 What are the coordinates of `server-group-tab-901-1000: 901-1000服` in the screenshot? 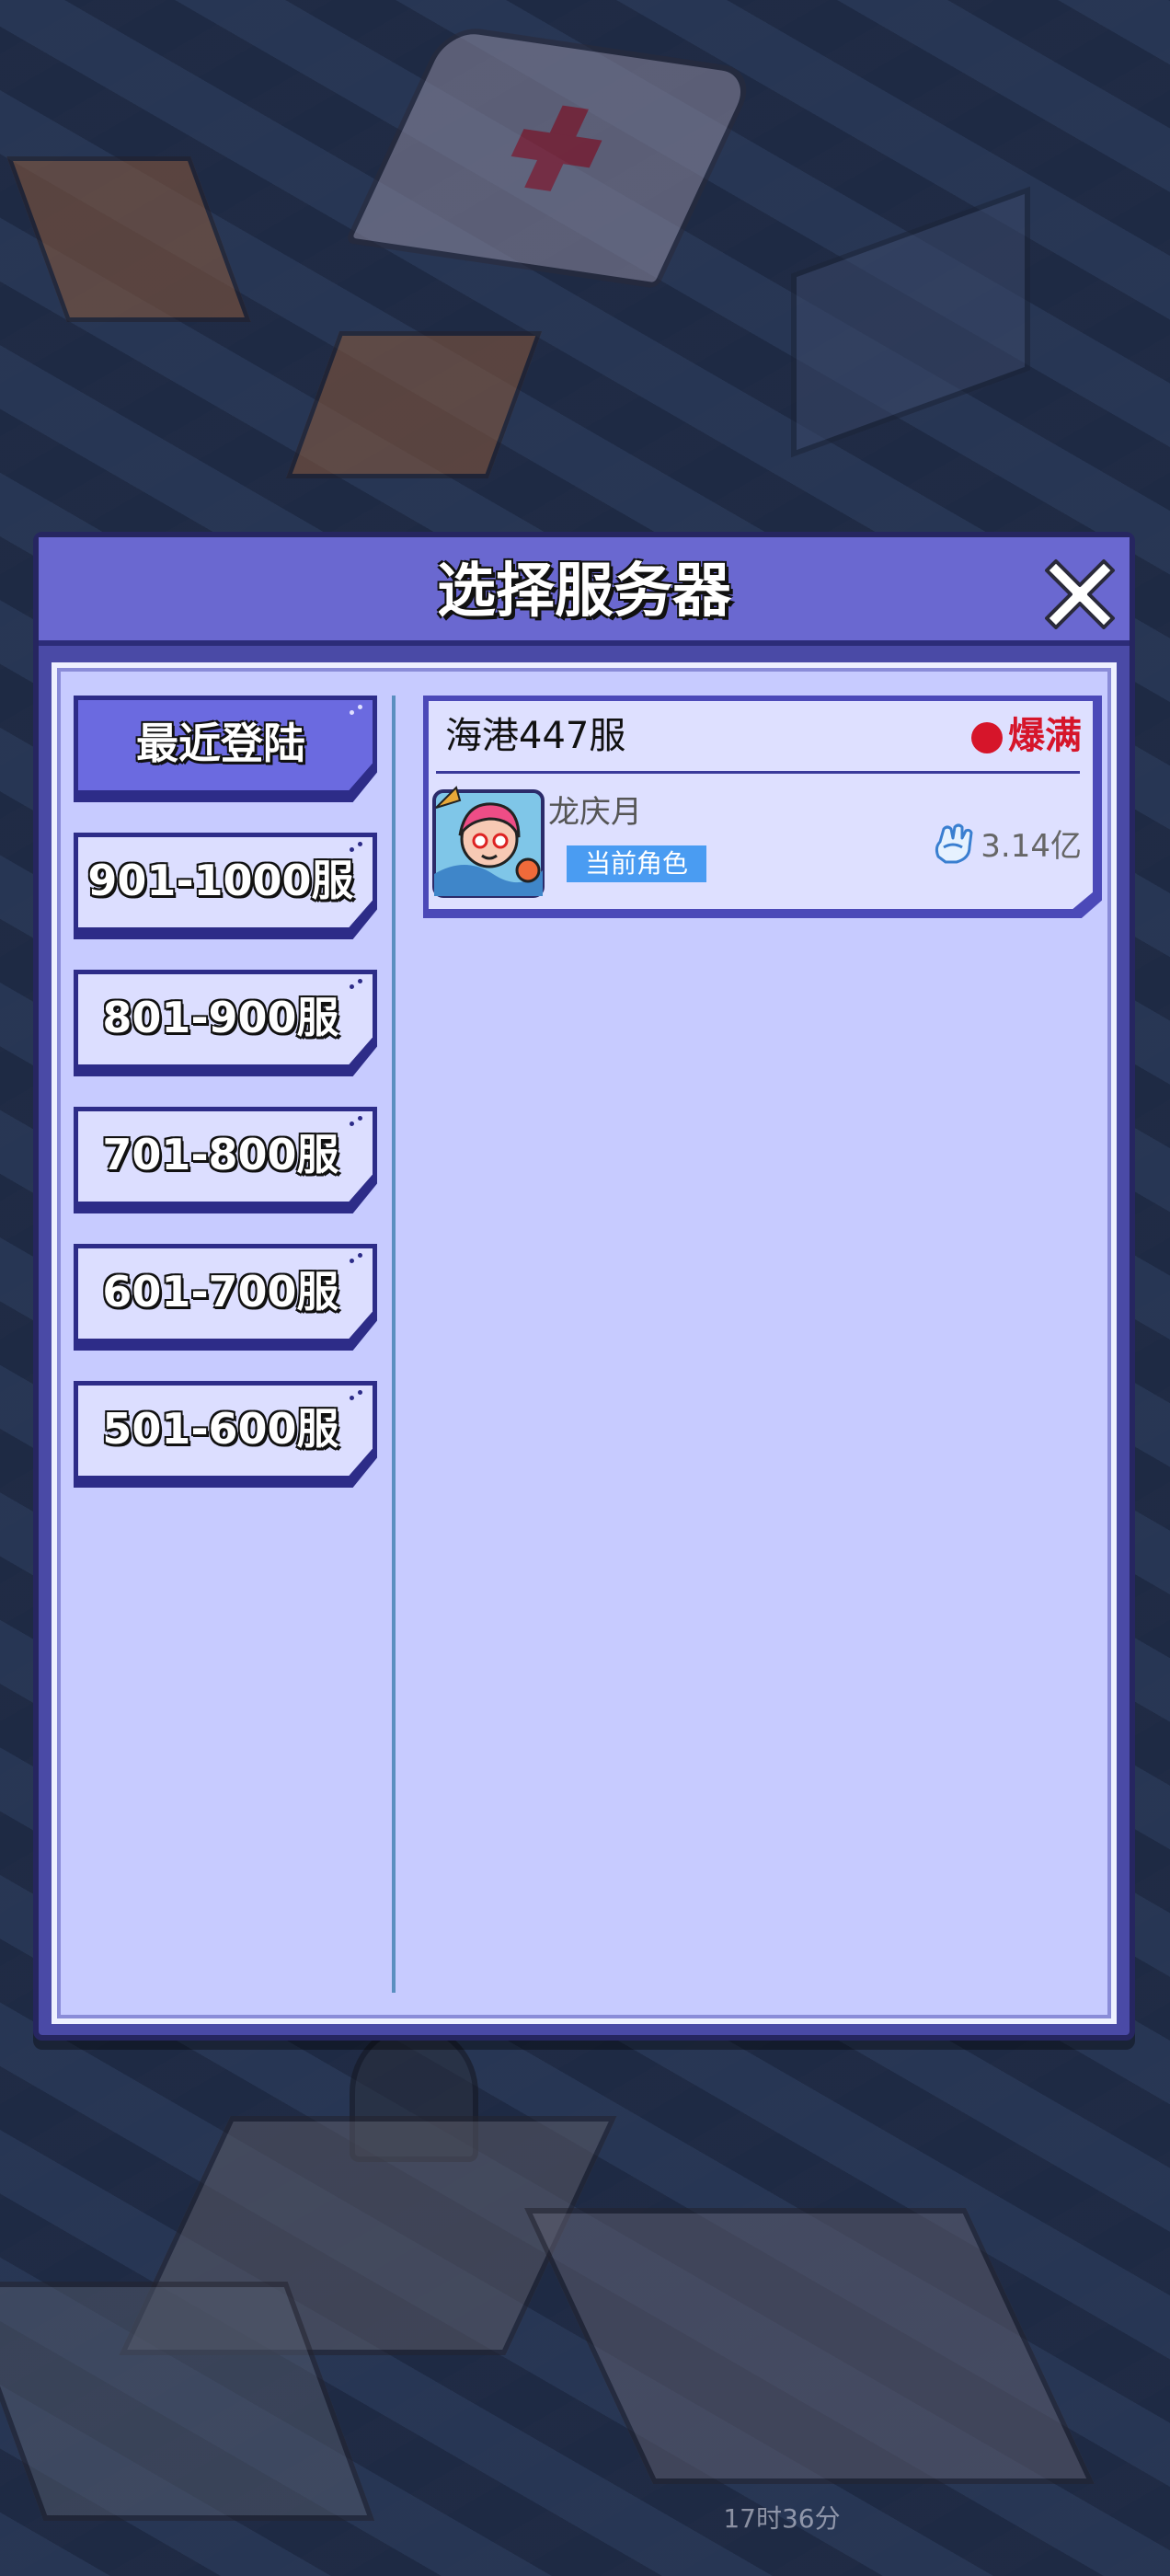 It's located at (225, 886).